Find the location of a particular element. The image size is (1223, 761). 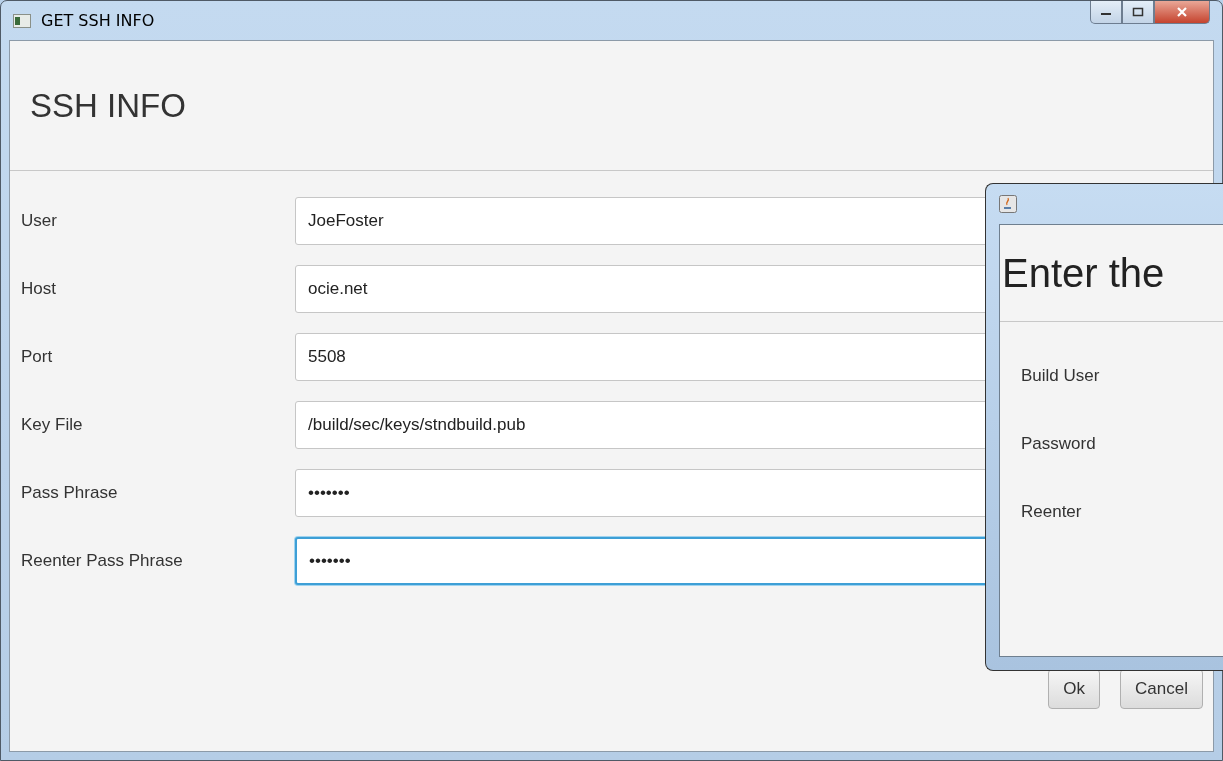

field-label: Key File is located at coordinates (52, 425).